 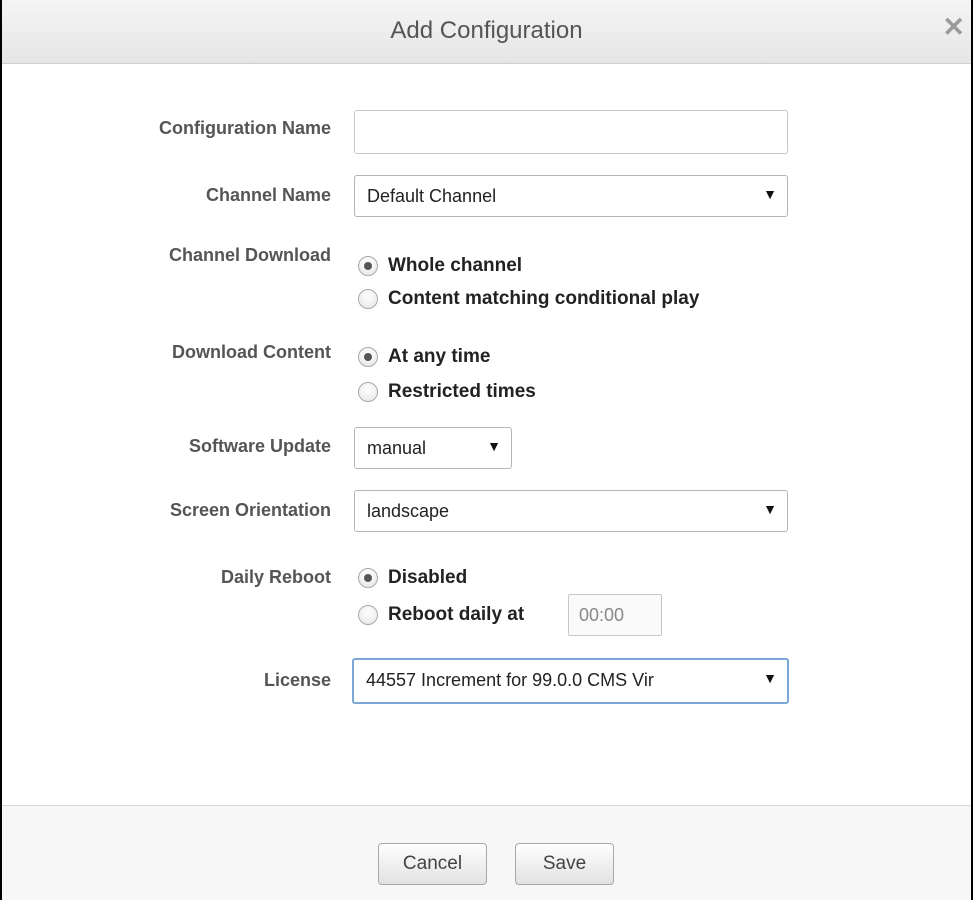 What do you see at coordinates (571, 132) in the screenshot?
I see `configuration-name-input` at bounding box center [571, 132].